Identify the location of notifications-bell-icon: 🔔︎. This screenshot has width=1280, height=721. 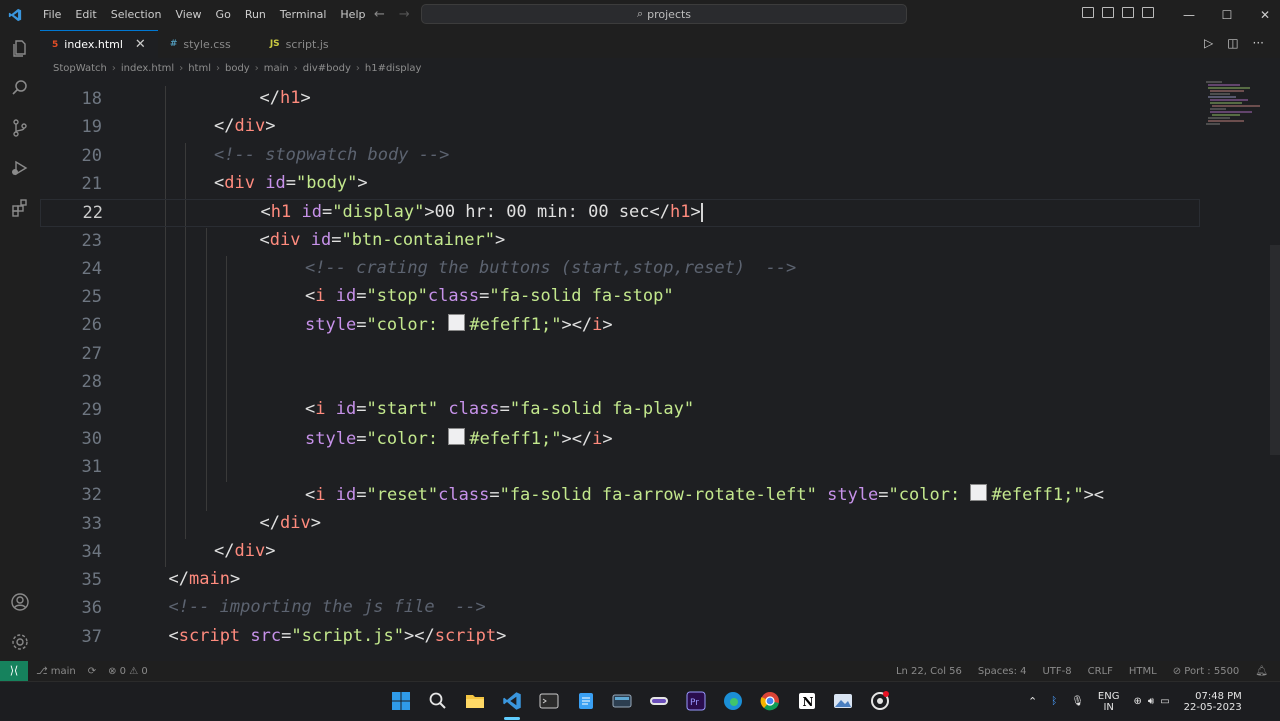
(1261, 671).